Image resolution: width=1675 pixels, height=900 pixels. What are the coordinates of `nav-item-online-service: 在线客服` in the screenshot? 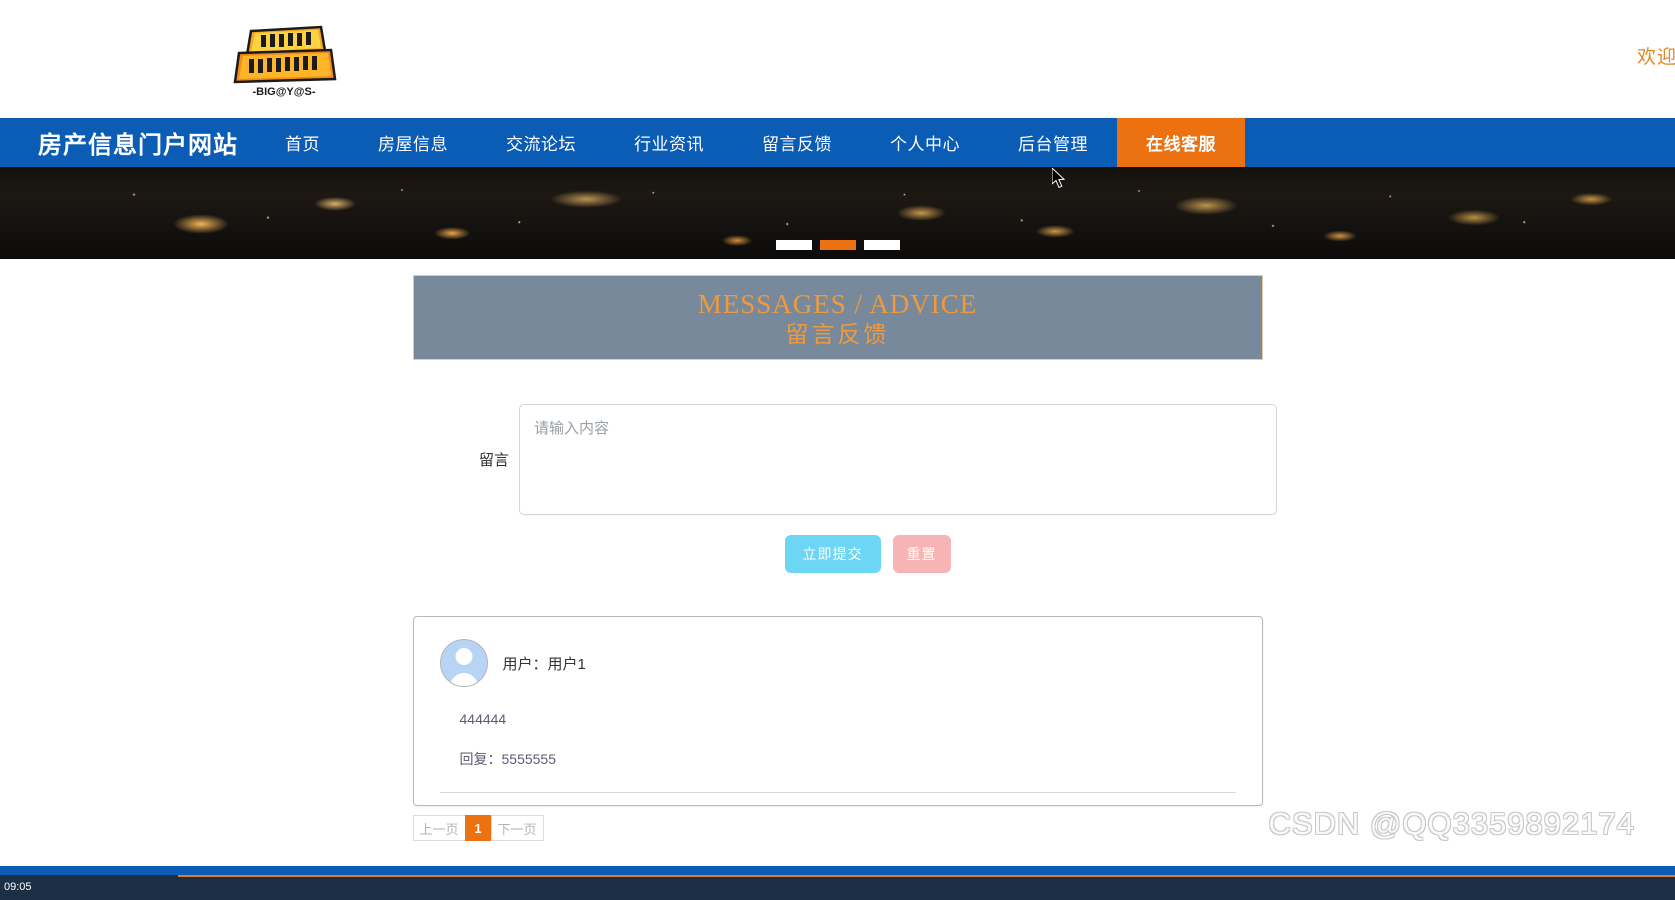 It's located at (1181, 142).